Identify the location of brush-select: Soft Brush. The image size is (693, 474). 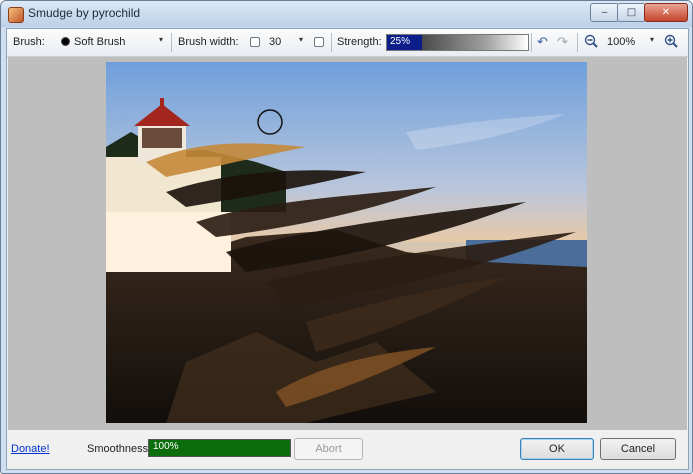
(99, 42).